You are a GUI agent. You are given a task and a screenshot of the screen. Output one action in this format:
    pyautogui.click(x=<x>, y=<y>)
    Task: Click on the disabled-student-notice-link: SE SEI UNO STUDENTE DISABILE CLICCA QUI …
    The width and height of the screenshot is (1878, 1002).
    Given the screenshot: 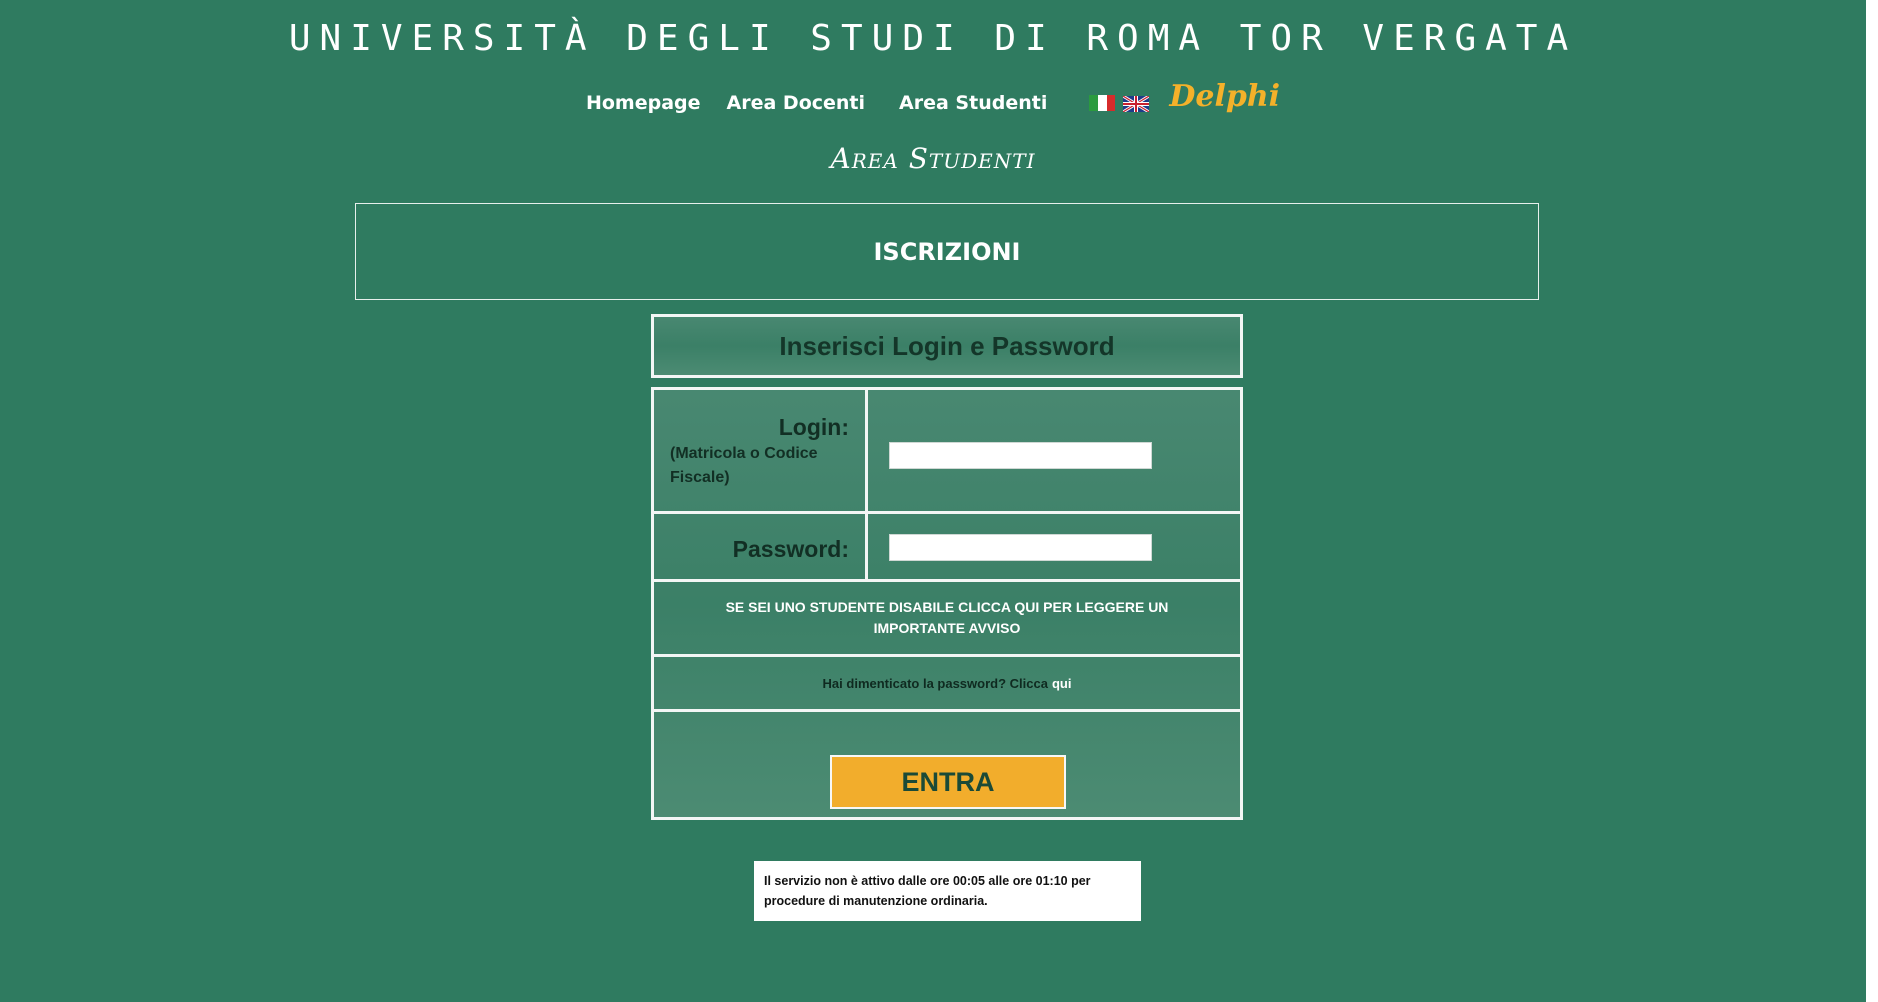 What is the action you would take?
    pyautogui.click(x=947, y=618)
    